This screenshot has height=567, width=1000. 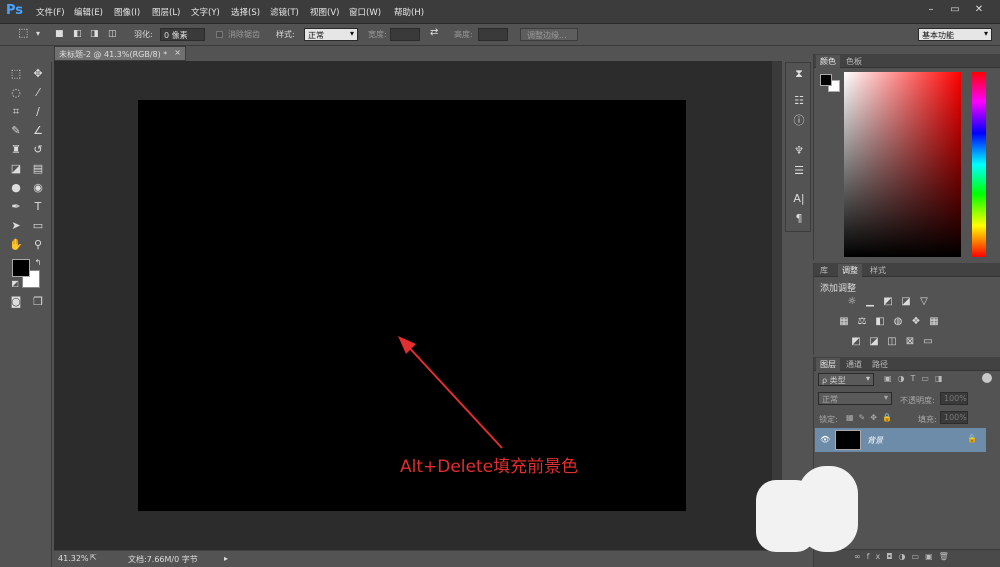 What do you see at coordinates (799, 74) in the screenshot?
I see `history-icon: ⧗` at bounding box center [799, 74].